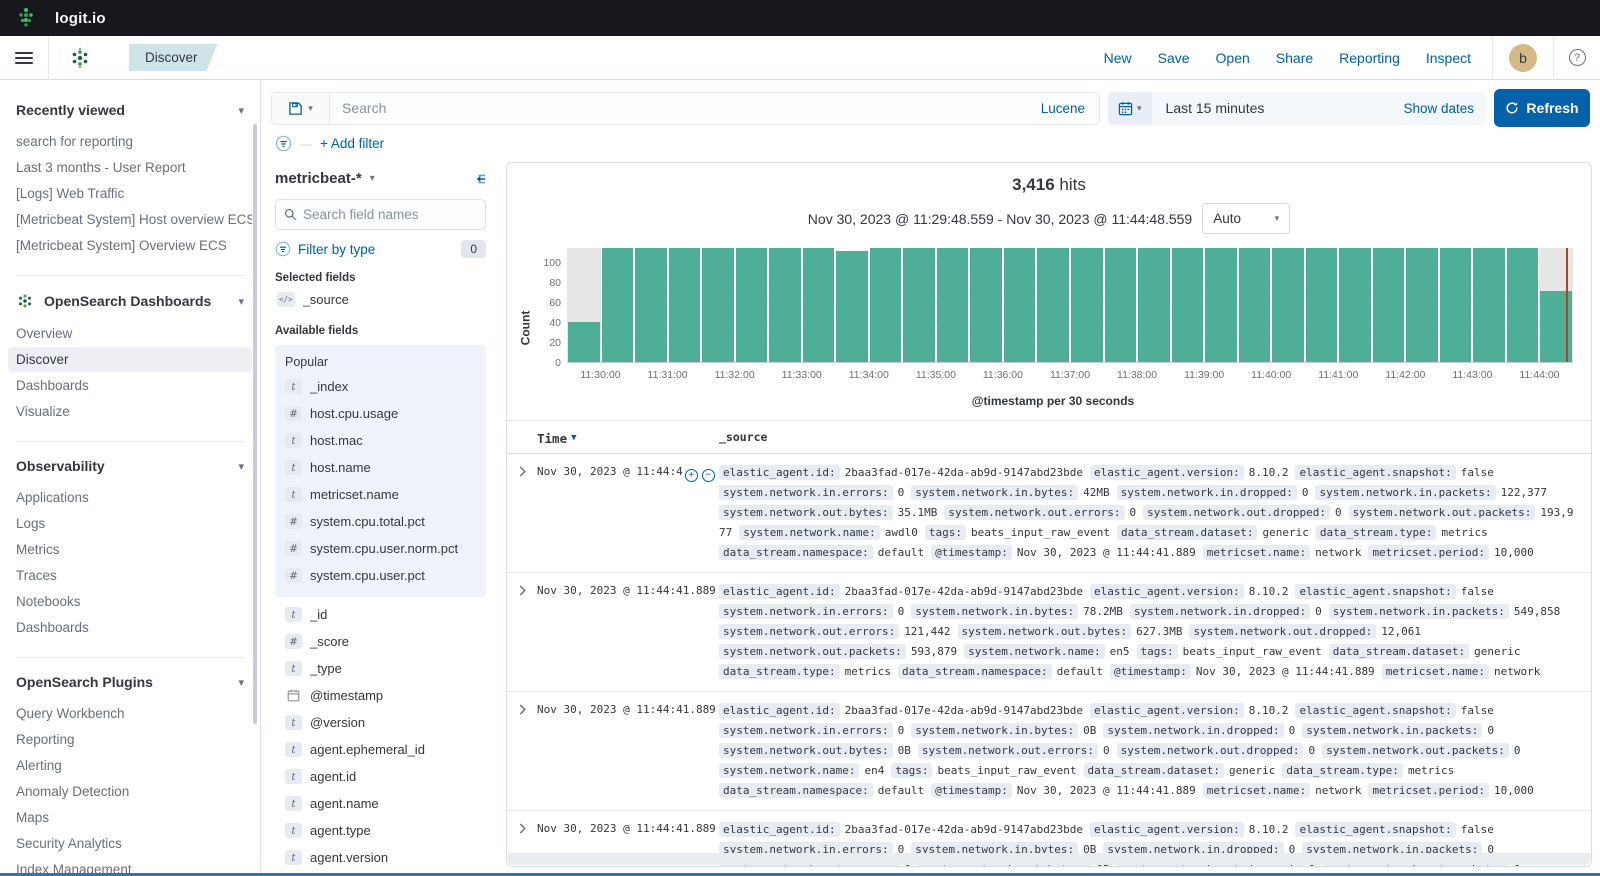 This screenshot has width=1600, height=876. What do you see at coordinates (130, 575) in the screenshot?
I see `sidebar-item-traces: Traces` at bounding box center [130, 575].